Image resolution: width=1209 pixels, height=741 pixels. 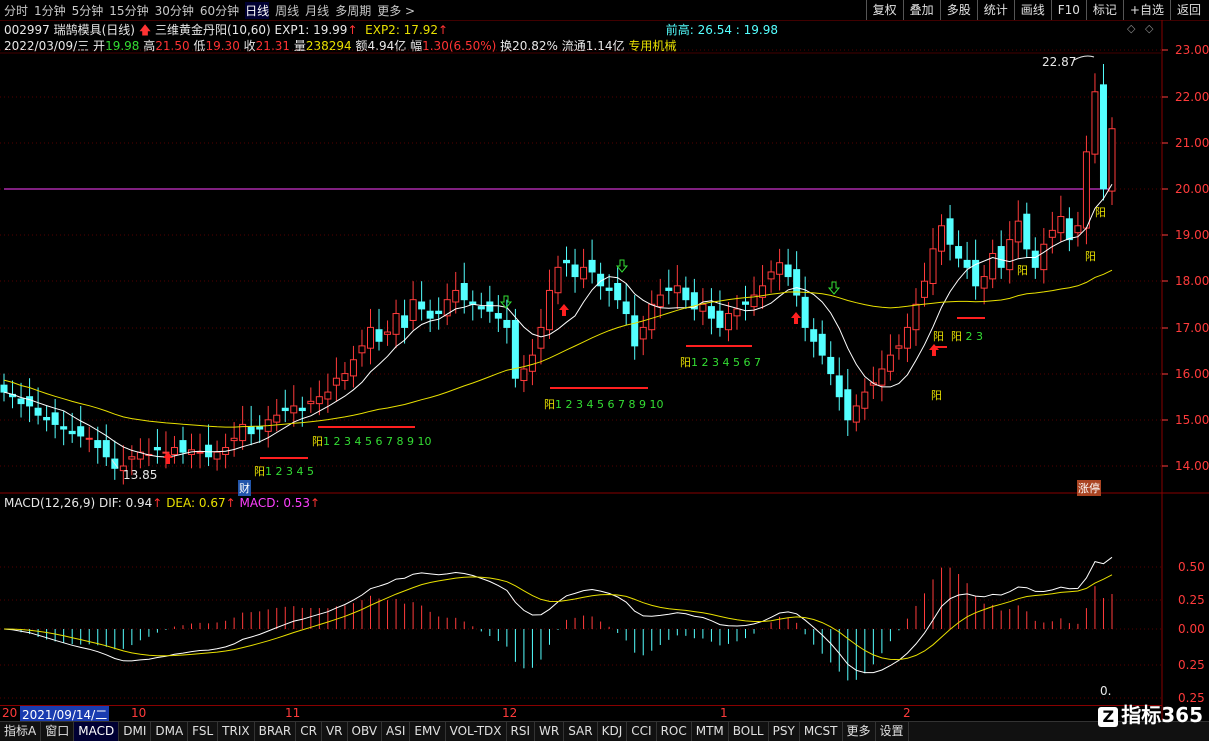 What do you see at coordinates (428, 731) in the screenshot?
I see `indicator-tab-12: EMV` at bounding box center [428, 731].